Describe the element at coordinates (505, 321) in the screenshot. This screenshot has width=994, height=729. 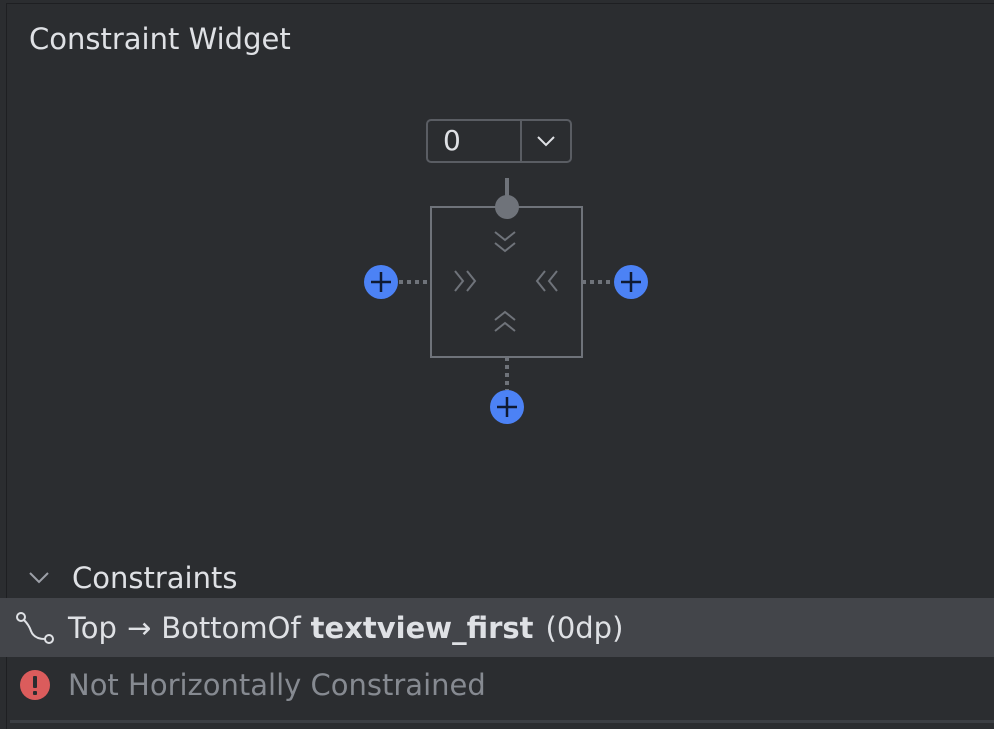
I see `vertical-wrap-bottom-icon` at that location.